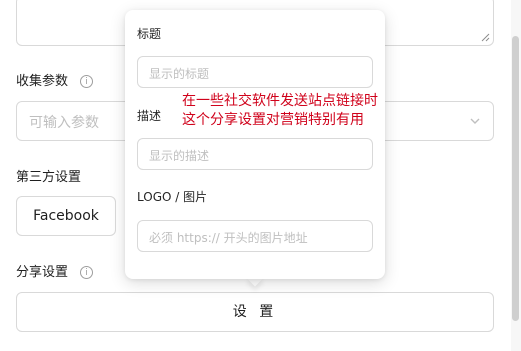  Describe the element at coordinates (49, 177) in the screenshot. I see `third-party-label: 第三方设置` at that location.